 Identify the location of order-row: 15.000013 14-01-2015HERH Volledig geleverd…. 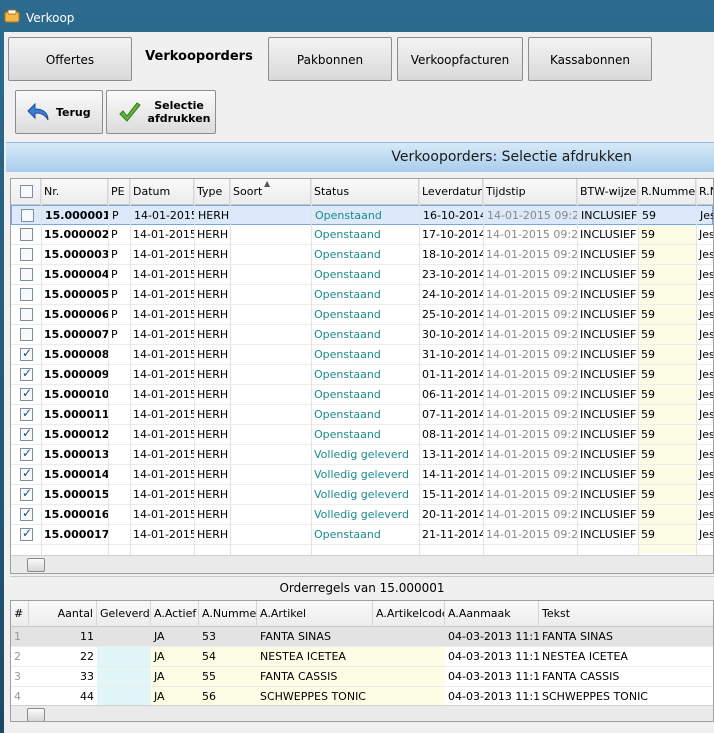
(362, 455).